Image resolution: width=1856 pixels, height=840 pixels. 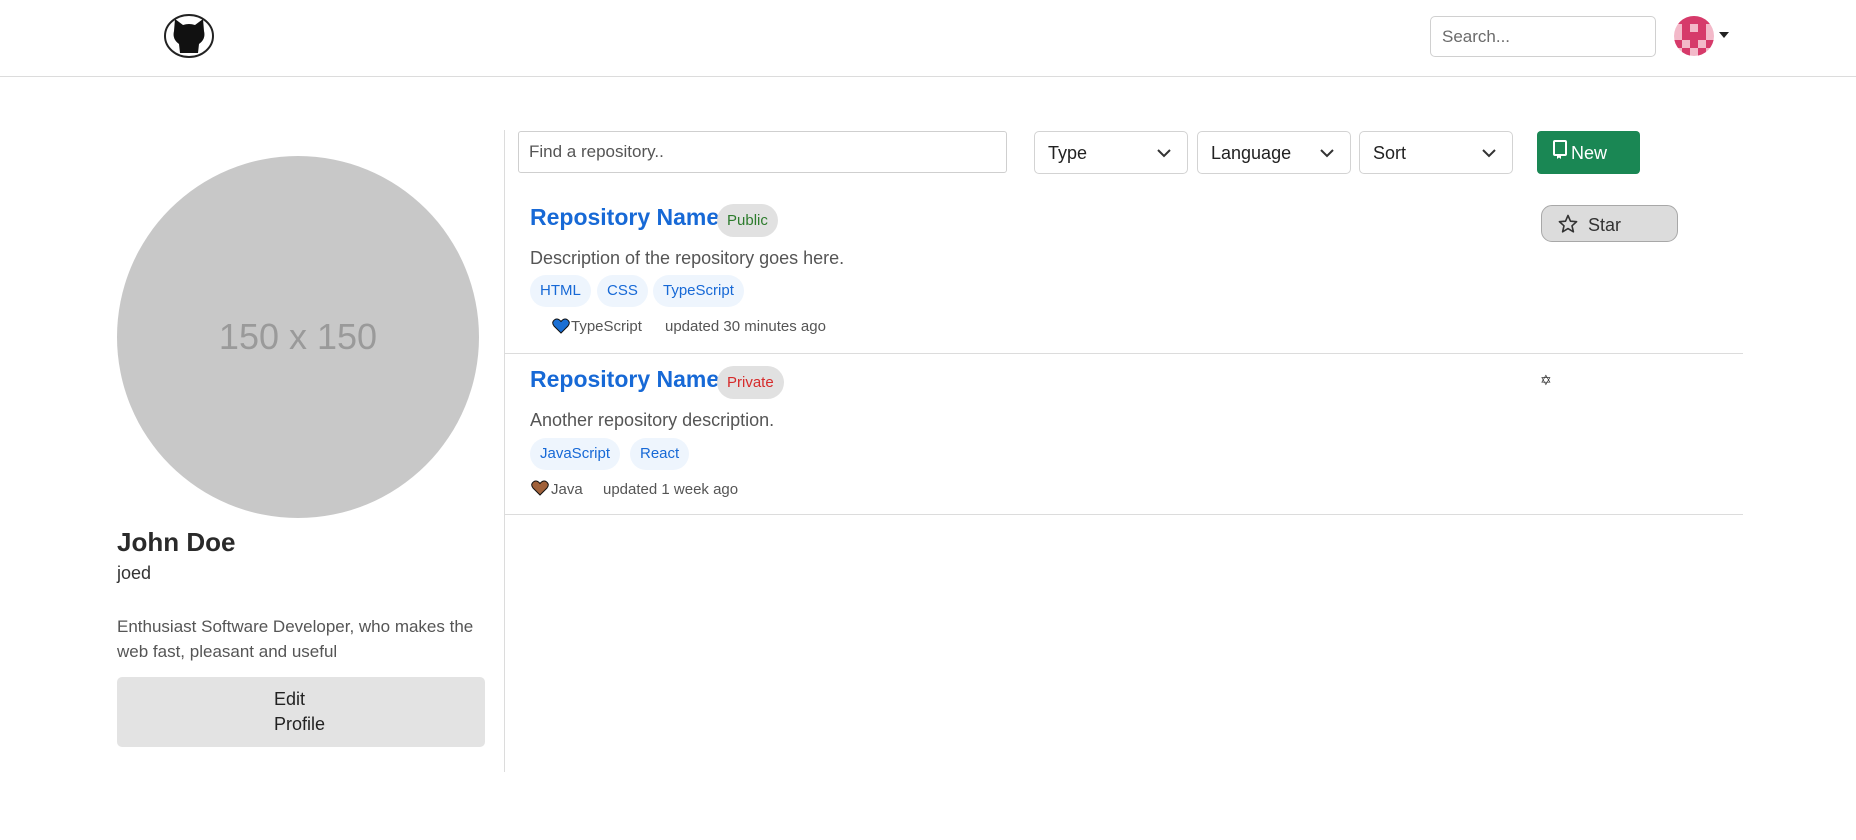 I want to click on visibility-badge: Private, so click(x=750, y=382).